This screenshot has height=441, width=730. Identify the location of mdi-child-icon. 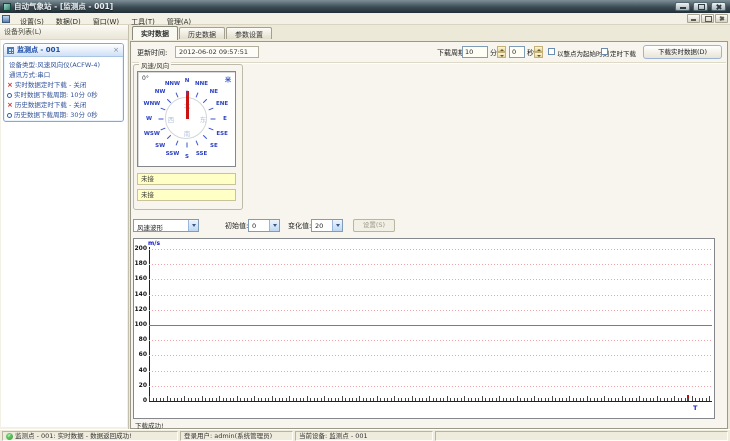
(6, 18).